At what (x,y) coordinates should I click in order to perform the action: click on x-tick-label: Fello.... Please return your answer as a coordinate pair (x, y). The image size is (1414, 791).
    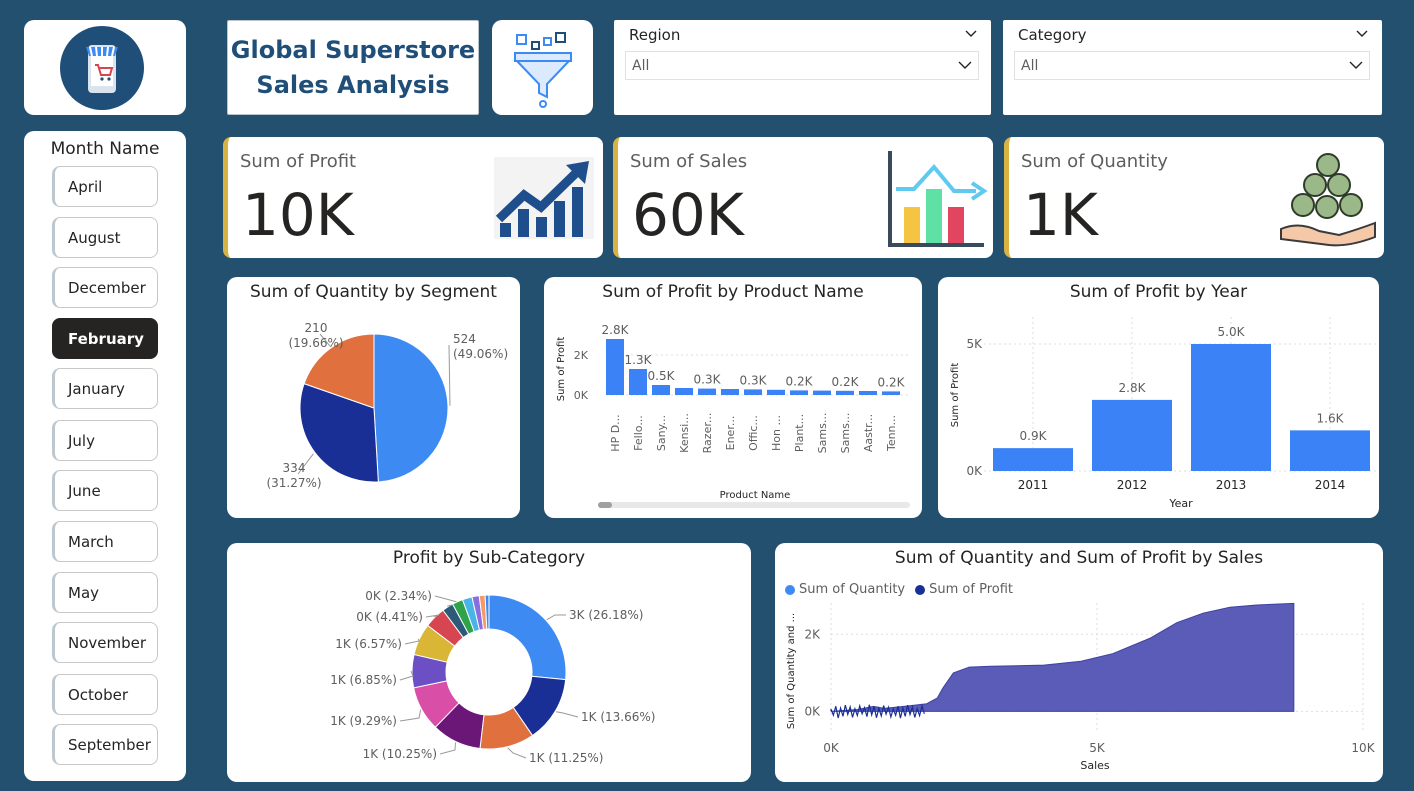
    Looking at the image, I should click on (638, 433).